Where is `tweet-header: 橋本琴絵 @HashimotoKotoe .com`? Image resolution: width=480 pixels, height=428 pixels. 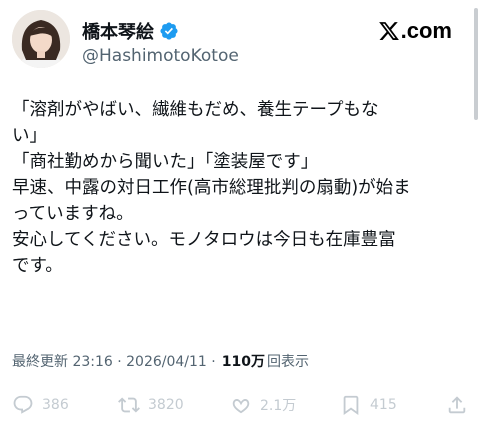
tweet-header: 橋本琴絵 @HashimotoKotoe .com is located at coordinates (240, 40).